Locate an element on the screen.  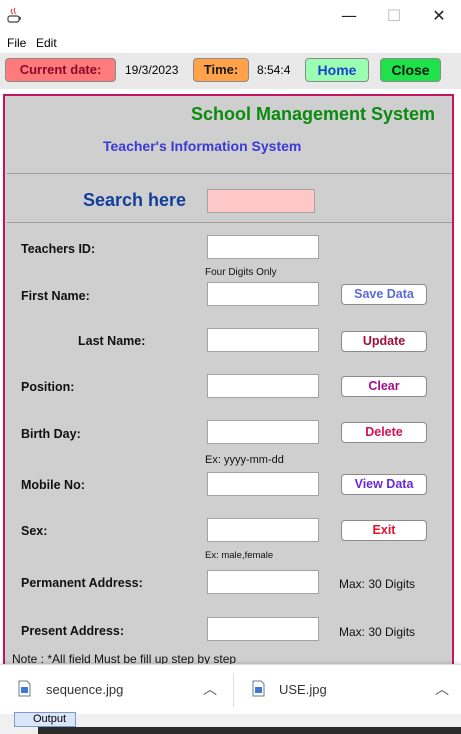
teacher-id-hint: Four Digits Only is located at coordinates (241, 272).